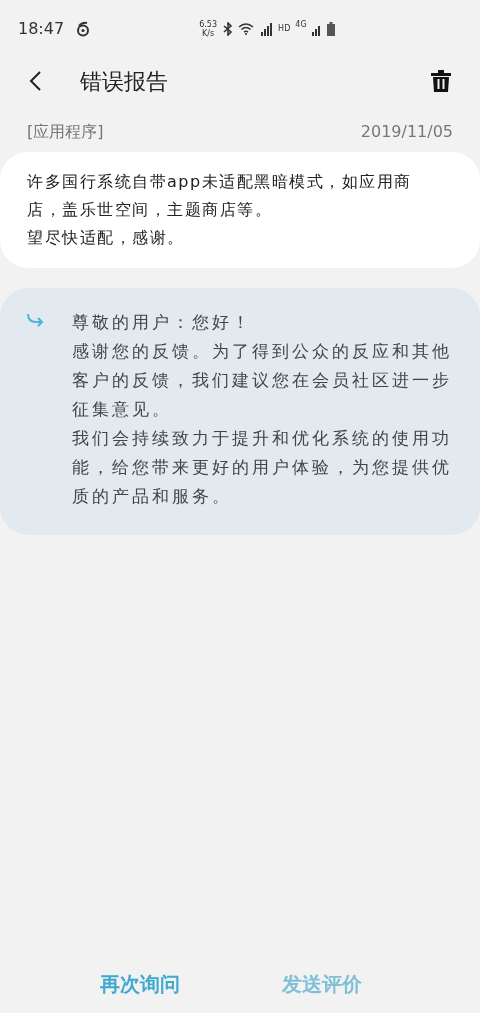  I want to click on delete-button, so click(441, 81).